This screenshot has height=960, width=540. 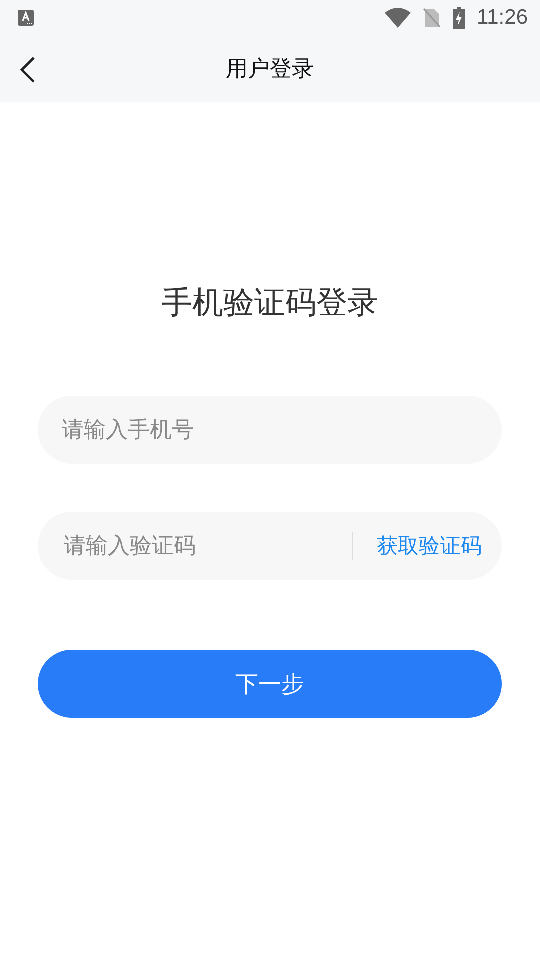 I want to click on next-step-button: 下一步, so click(x=270, y=684).